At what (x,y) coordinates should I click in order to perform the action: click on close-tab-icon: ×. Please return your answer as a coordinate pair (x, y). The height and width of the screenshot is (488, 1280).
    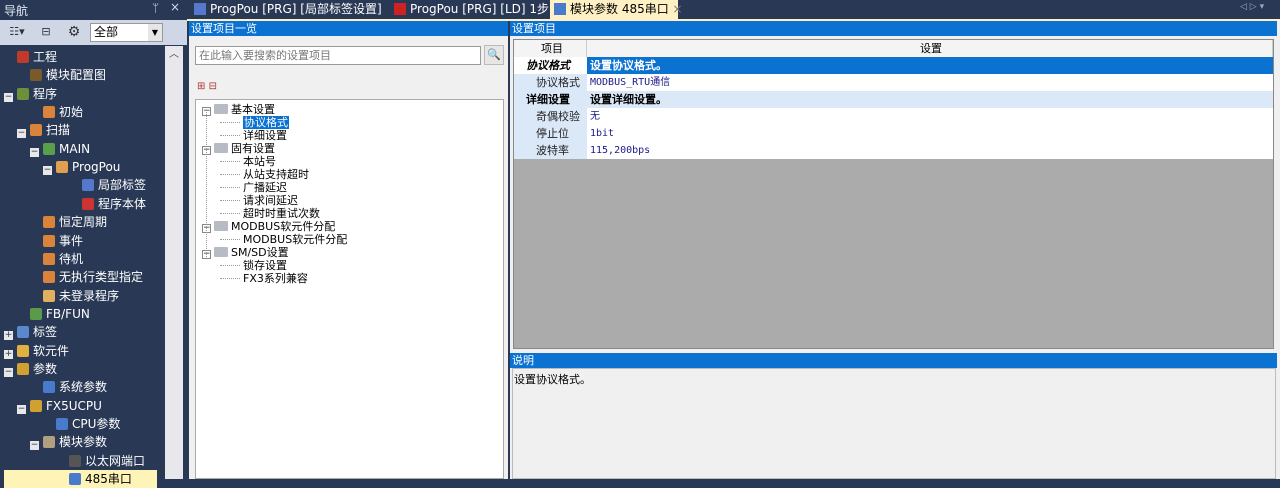
    Looking at the image, I should click on (676, 9).